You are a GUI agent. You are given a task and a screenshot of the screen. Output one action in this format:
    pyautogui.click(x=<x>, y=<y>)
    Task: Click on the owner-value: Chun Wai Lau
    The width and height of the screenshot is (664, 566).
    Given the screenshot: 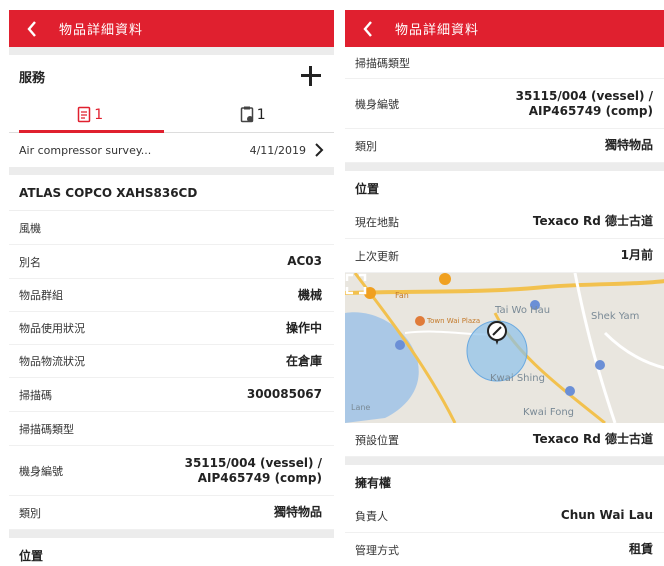 What is the action you would take?
    pyautogui.click(x=606, y=515)
    